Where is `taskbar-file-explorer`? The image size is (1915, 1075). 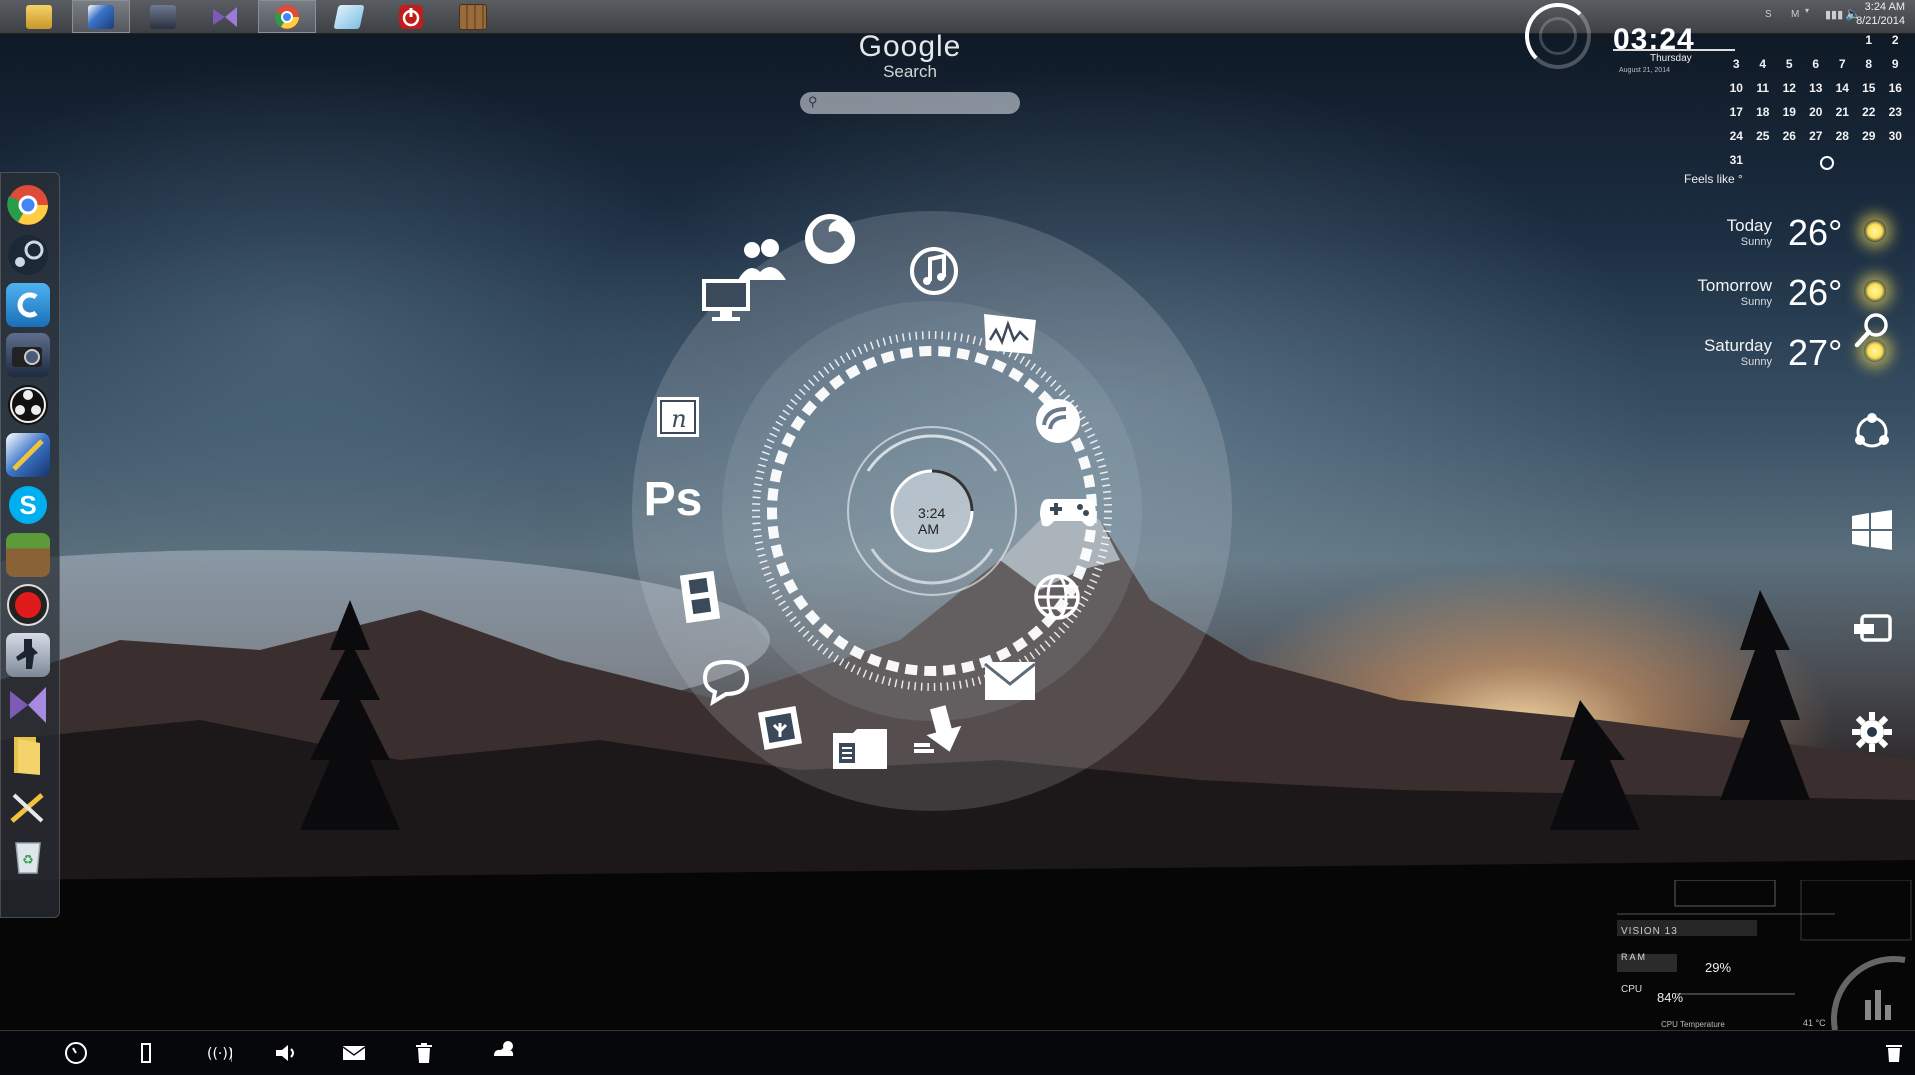 taskbar-file-explorer is located at coordinates (39, 16).